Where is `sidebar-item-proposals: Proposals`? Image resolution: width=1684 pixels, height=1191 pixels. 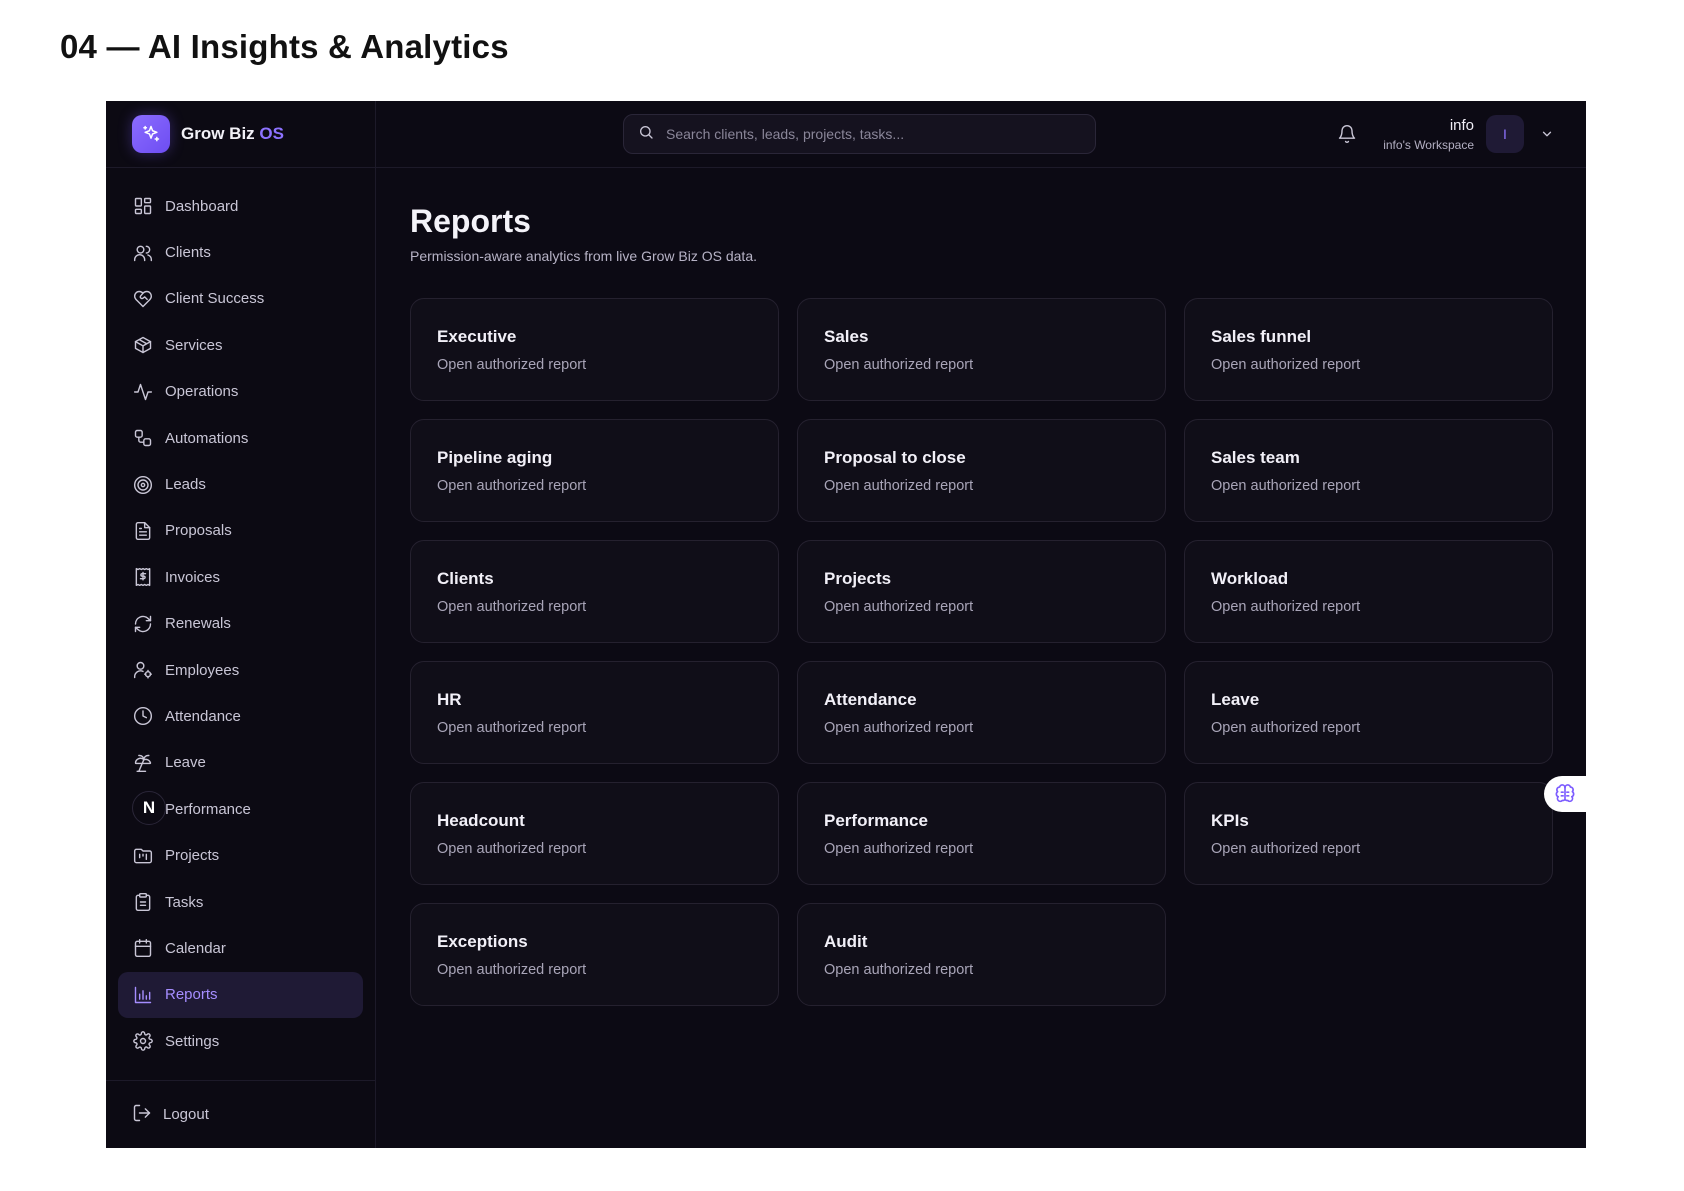
sidebar-item-proposals: Proposals is located at coordinates (240, 531).